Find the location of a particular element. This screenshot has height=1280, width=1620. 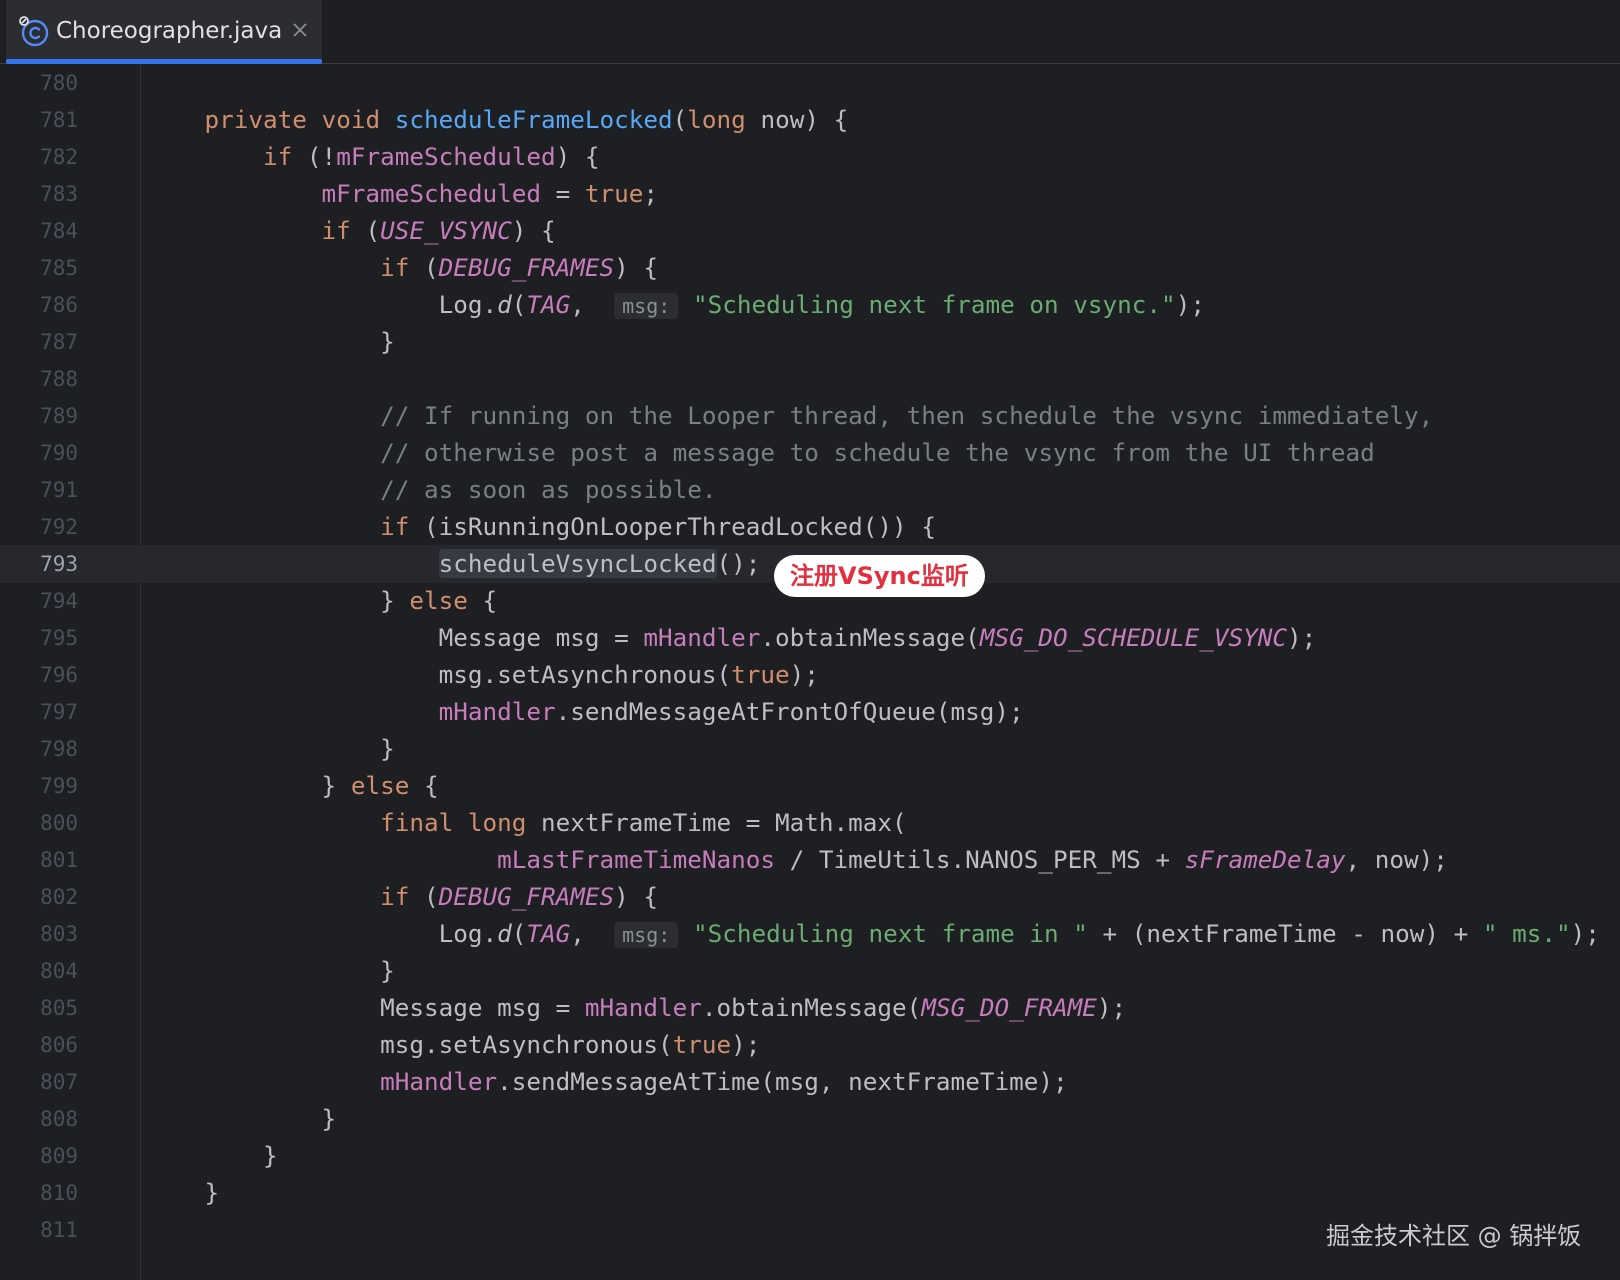

code-line: 810 } is located at coordinates (810, 1193).